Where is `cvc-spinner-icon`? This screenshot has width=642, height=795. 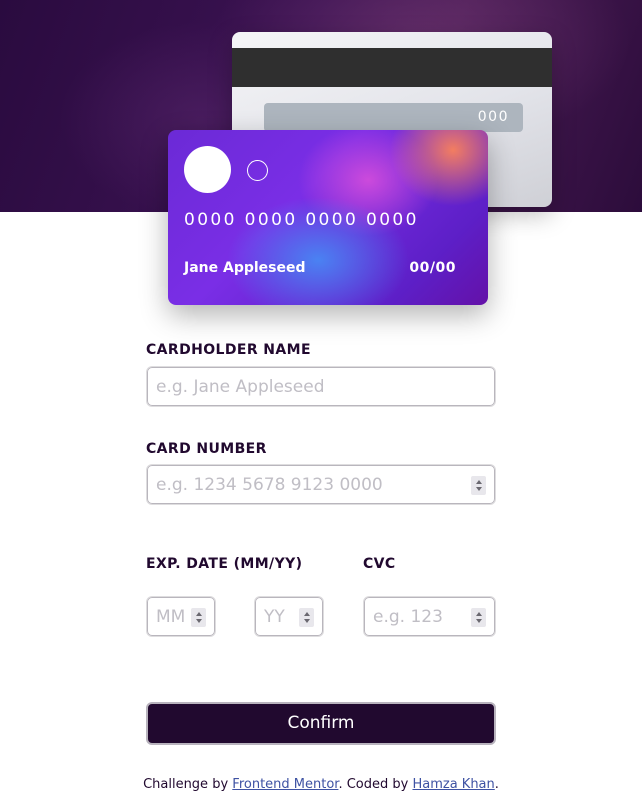
cvc-spinner-icon is located at coordinates (478, 617).